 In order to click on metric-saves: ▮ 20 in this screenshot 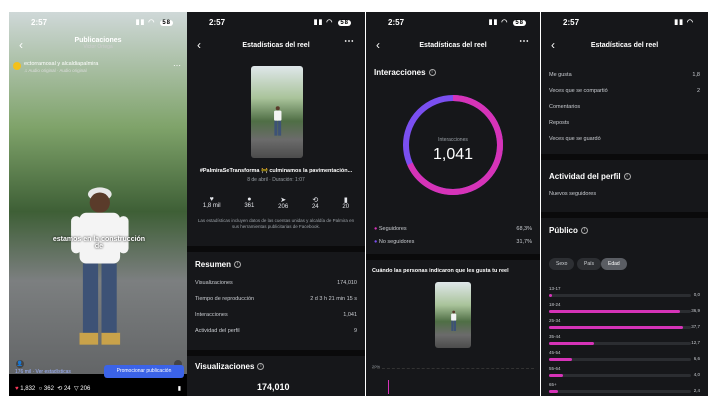, I will do `click(346, 203)`.